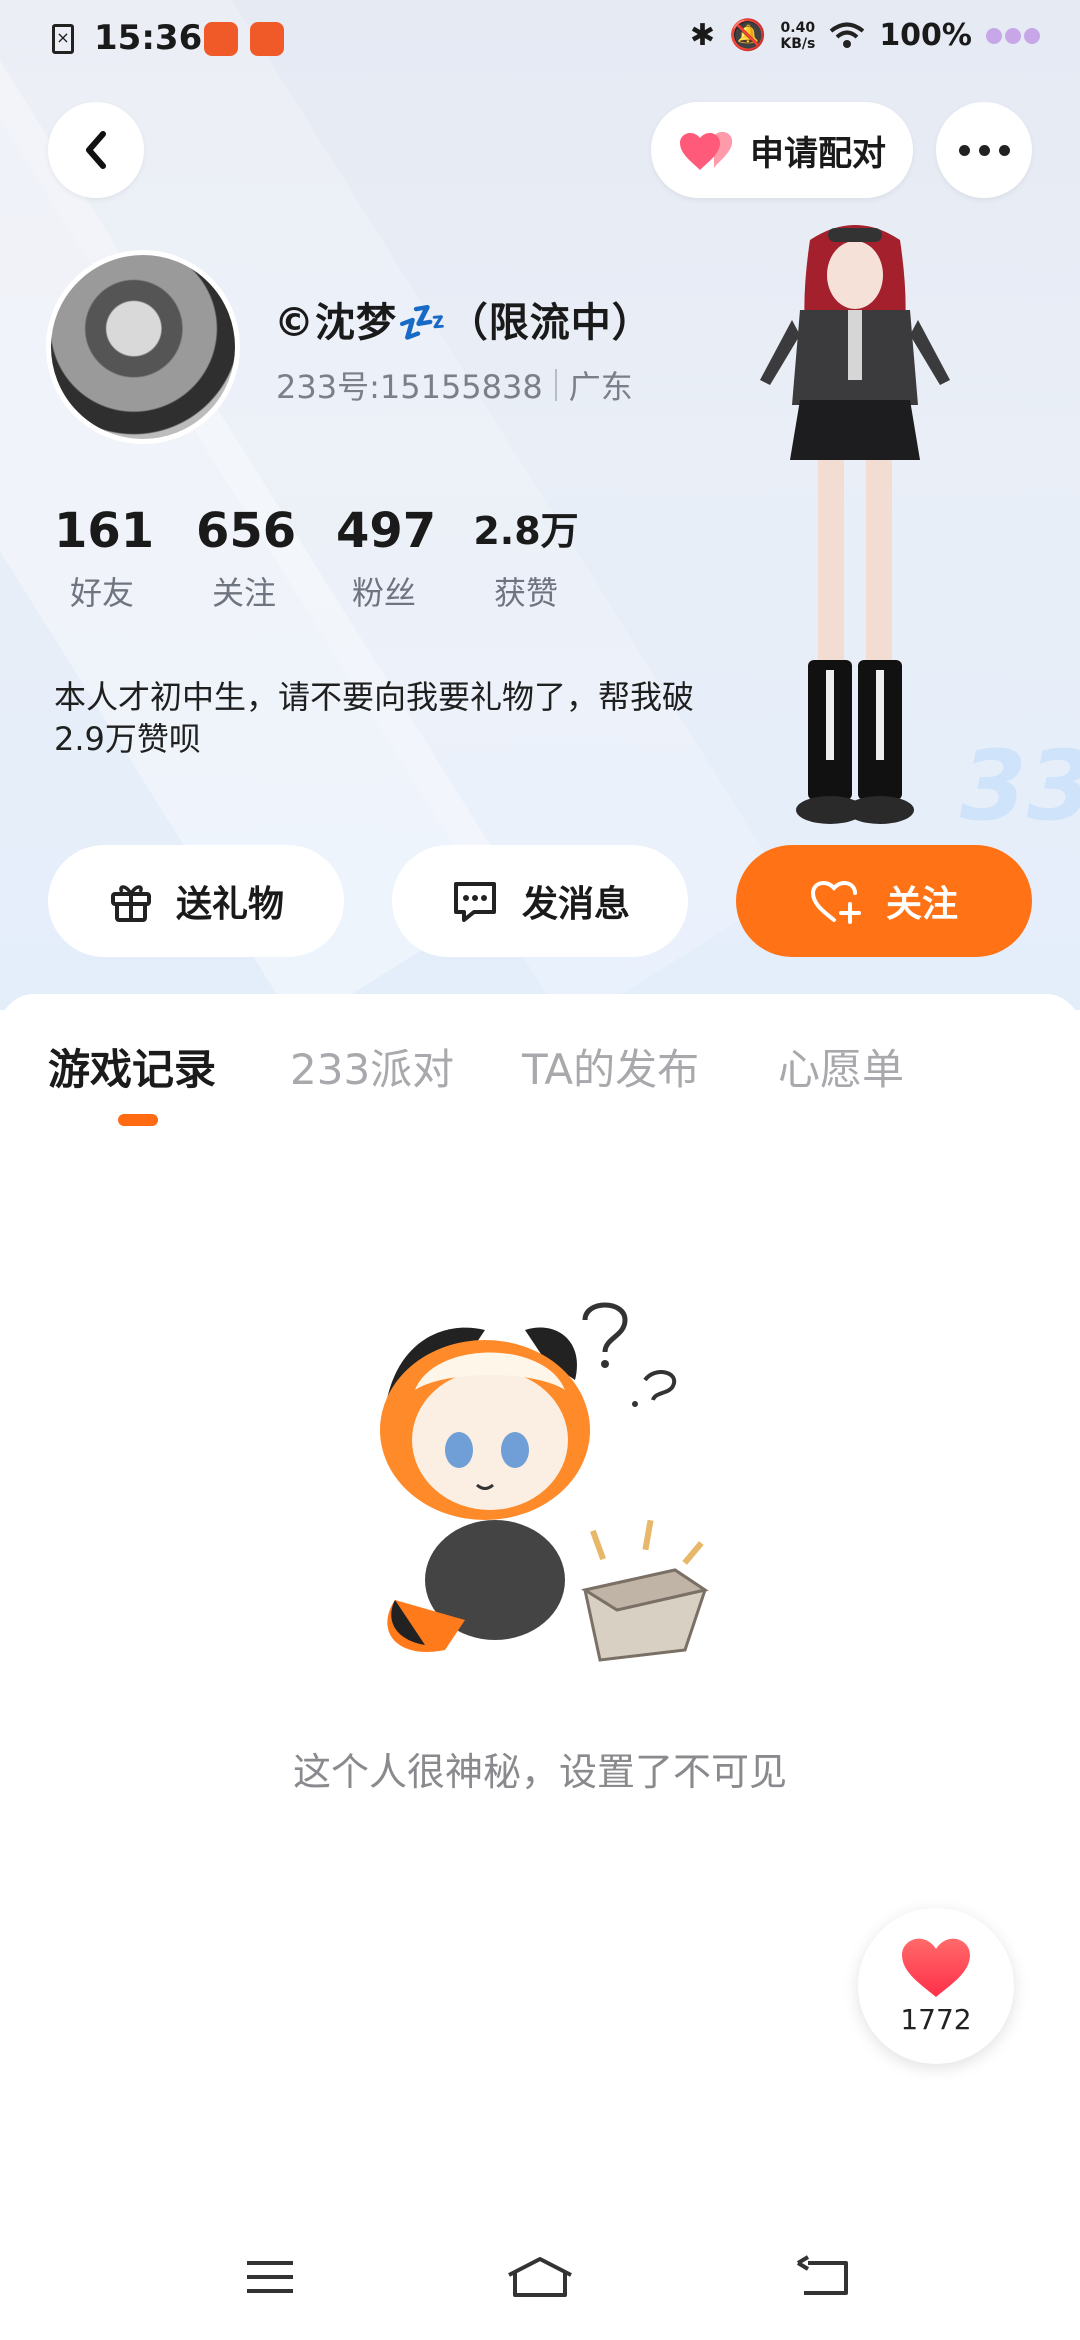  I want to click on more-button, so click(984, 150).